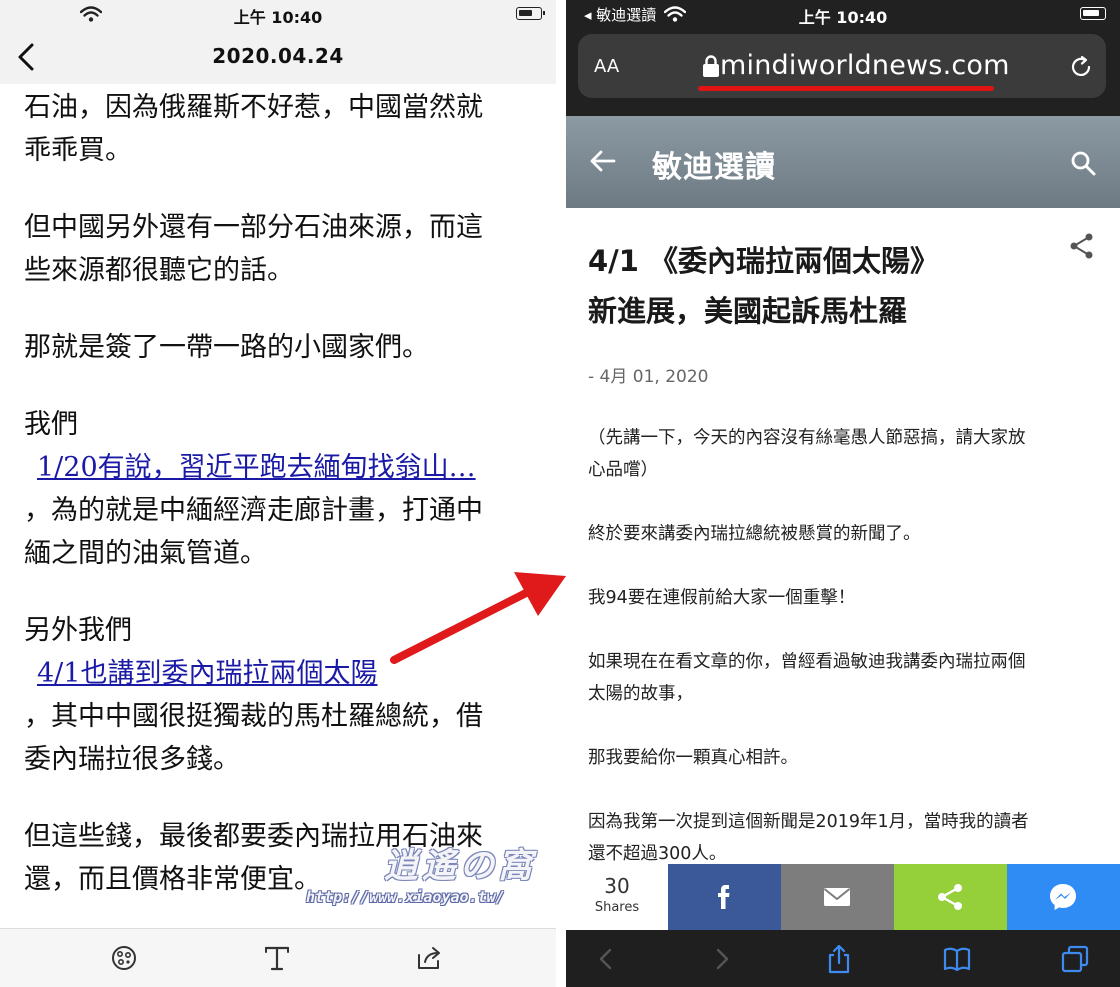 The height and width of the screenshot is (987, 1120). What do you see at coordinates (78, 150) in the screenshot?
I see `text-line: 乖乖買。` at bounding box center [78, 150].